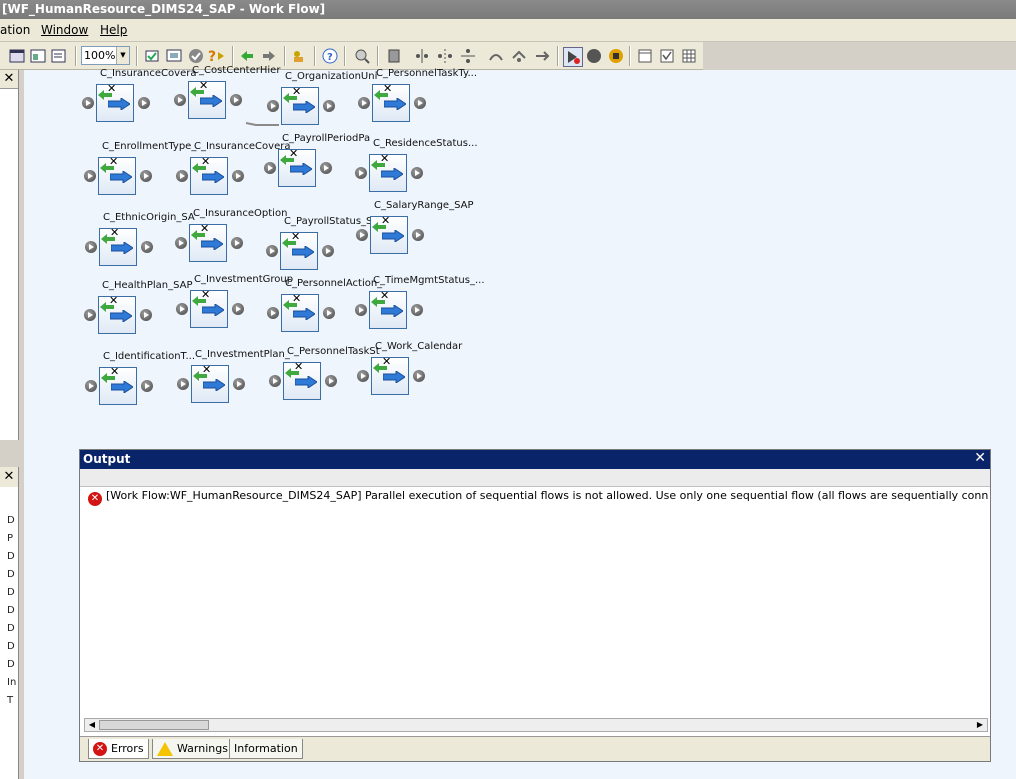 The width and height of the screenshot is (1016, 779). What do you see at coordinates (330, 56) in the screenshot?
I see `help-icon: ?` at bounding box center [330, 56].